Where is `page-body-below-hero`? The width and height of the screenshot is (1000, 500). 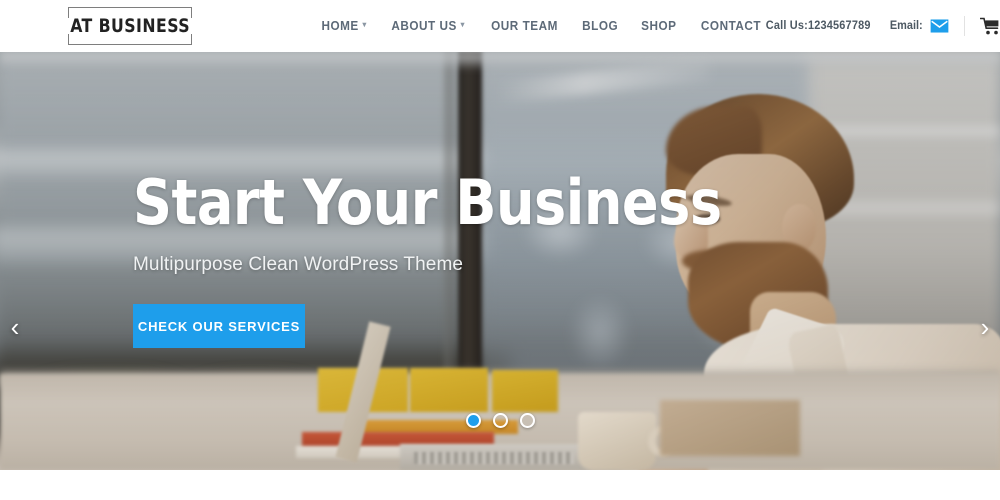 page-body-below-hero is located at coordinates (500, 485).